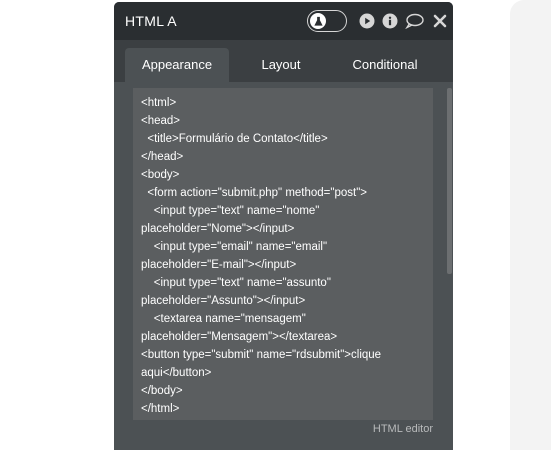  What do you see at coordinates (449, 181) in the screenshot?
I see `editor-scrollbar` at bounding box center [449, 181].